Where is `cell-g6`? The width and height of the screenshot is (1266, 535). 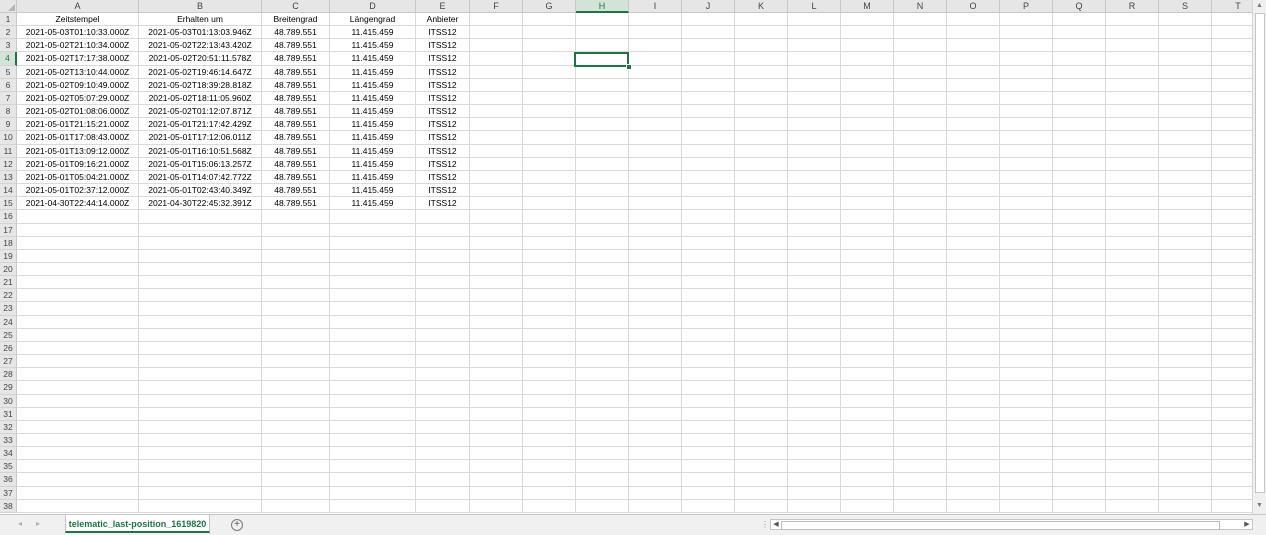 cell-g6 is located at coordinates (549, 85).